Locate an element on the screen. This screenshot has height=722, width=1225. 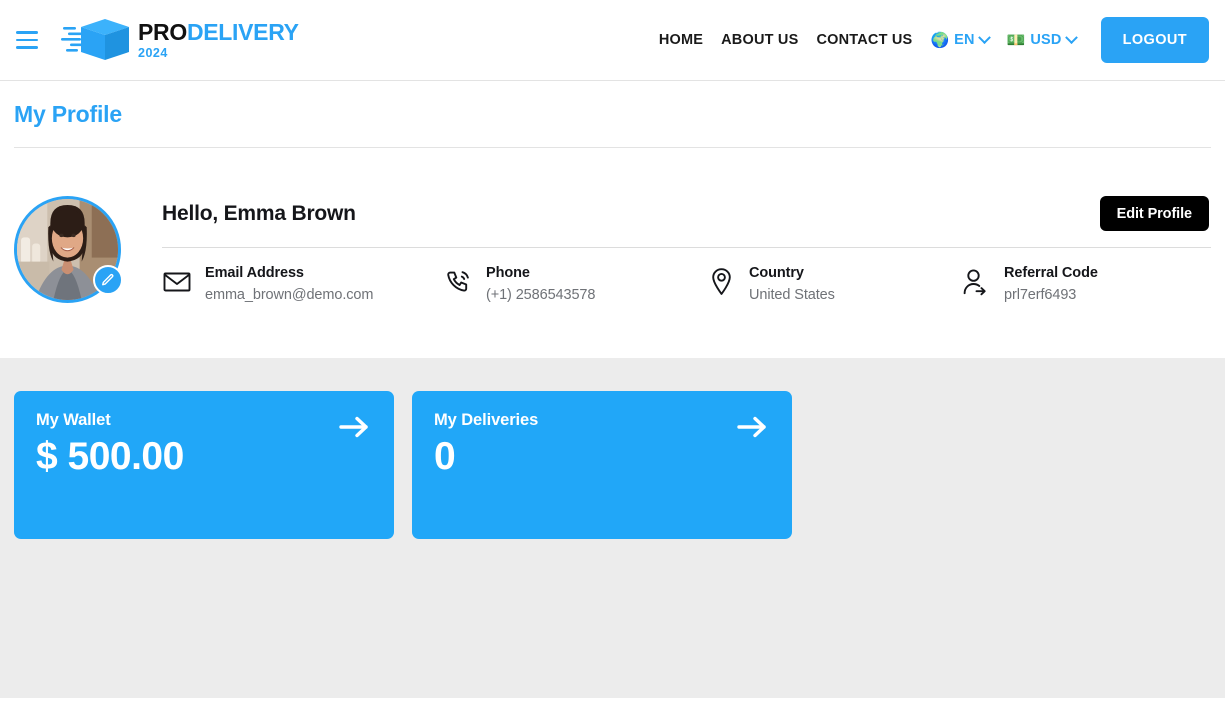
page-title: My Profile is located at coordinates (68, 114).